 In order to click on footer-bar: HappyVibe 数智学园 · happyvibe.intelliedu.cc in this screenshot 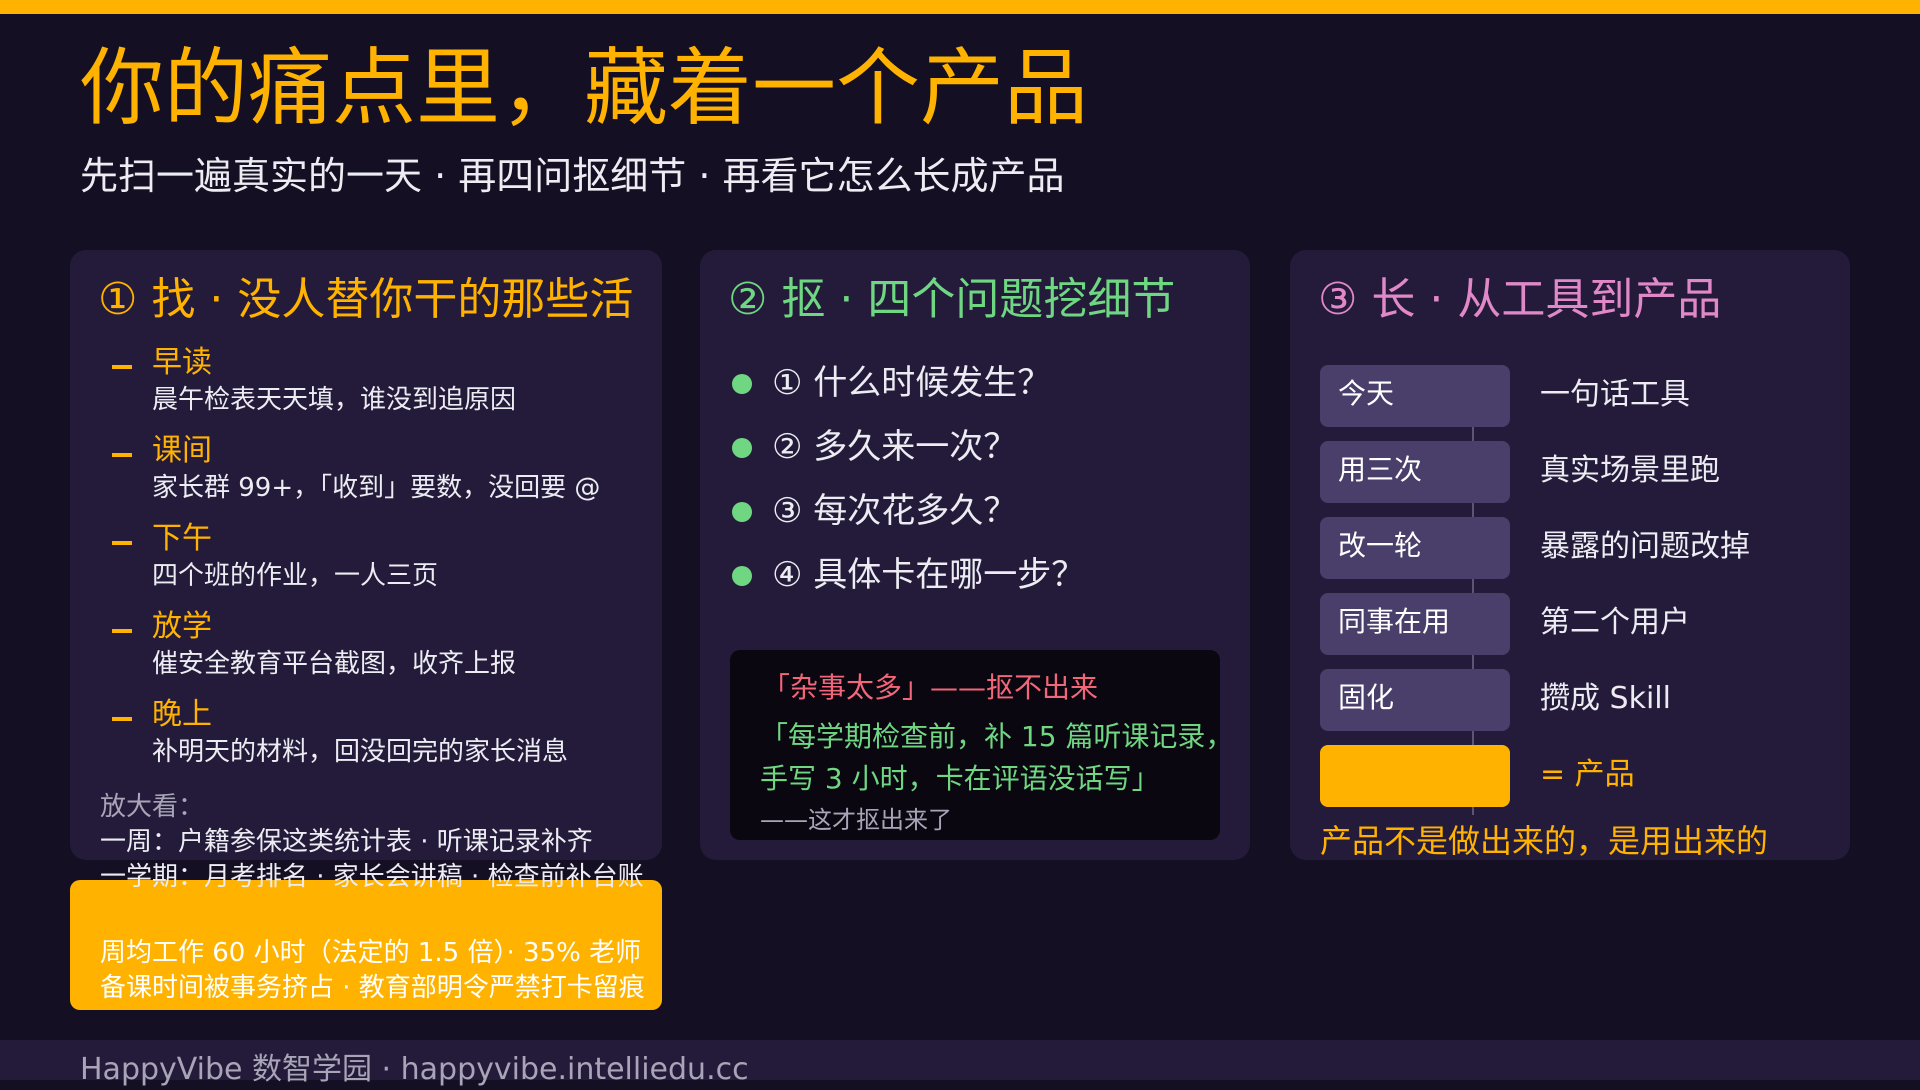, I will do `click(960, 1063)`.